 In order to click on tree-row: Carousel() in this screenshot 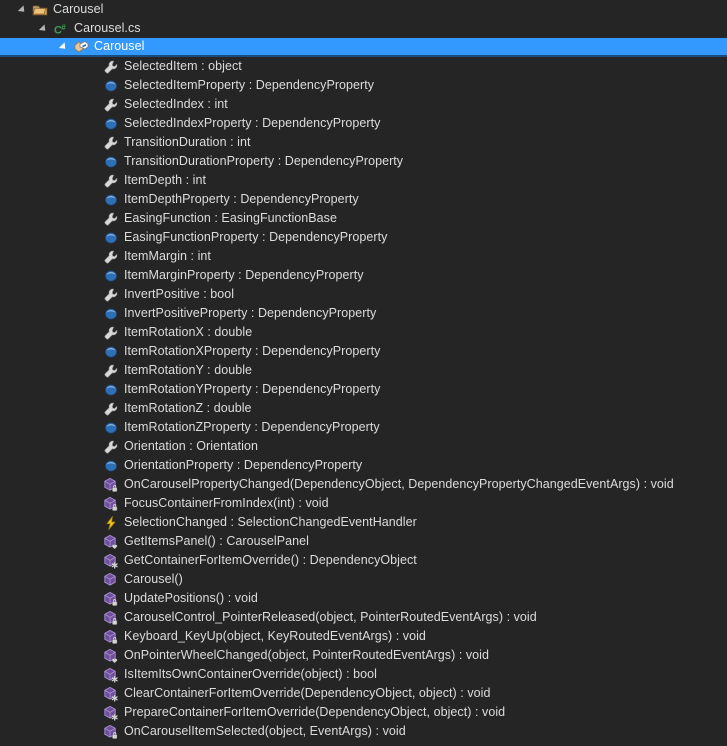, I will do `click(363, 579)`.